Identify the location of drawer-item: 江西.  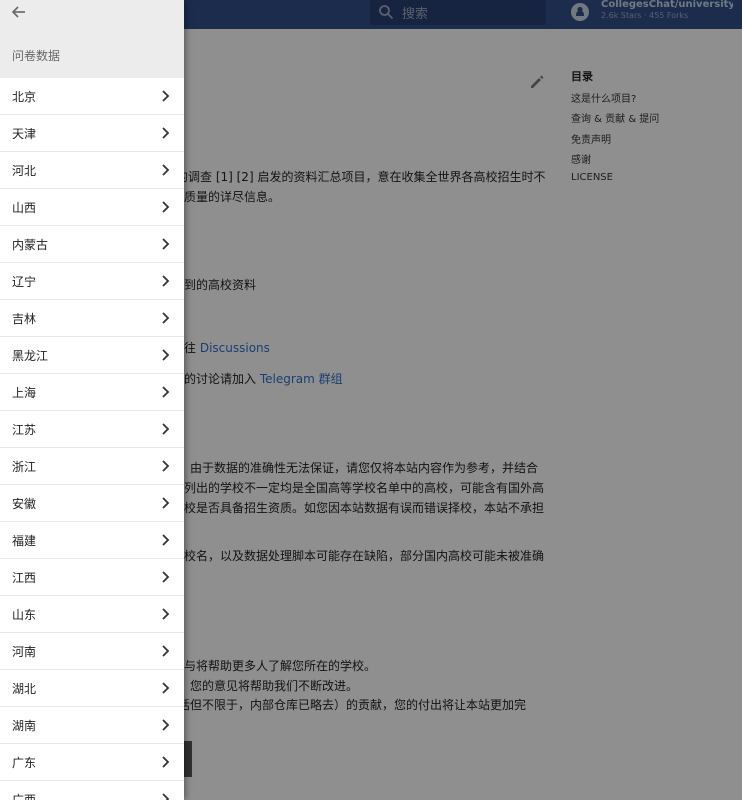
(92, 577).